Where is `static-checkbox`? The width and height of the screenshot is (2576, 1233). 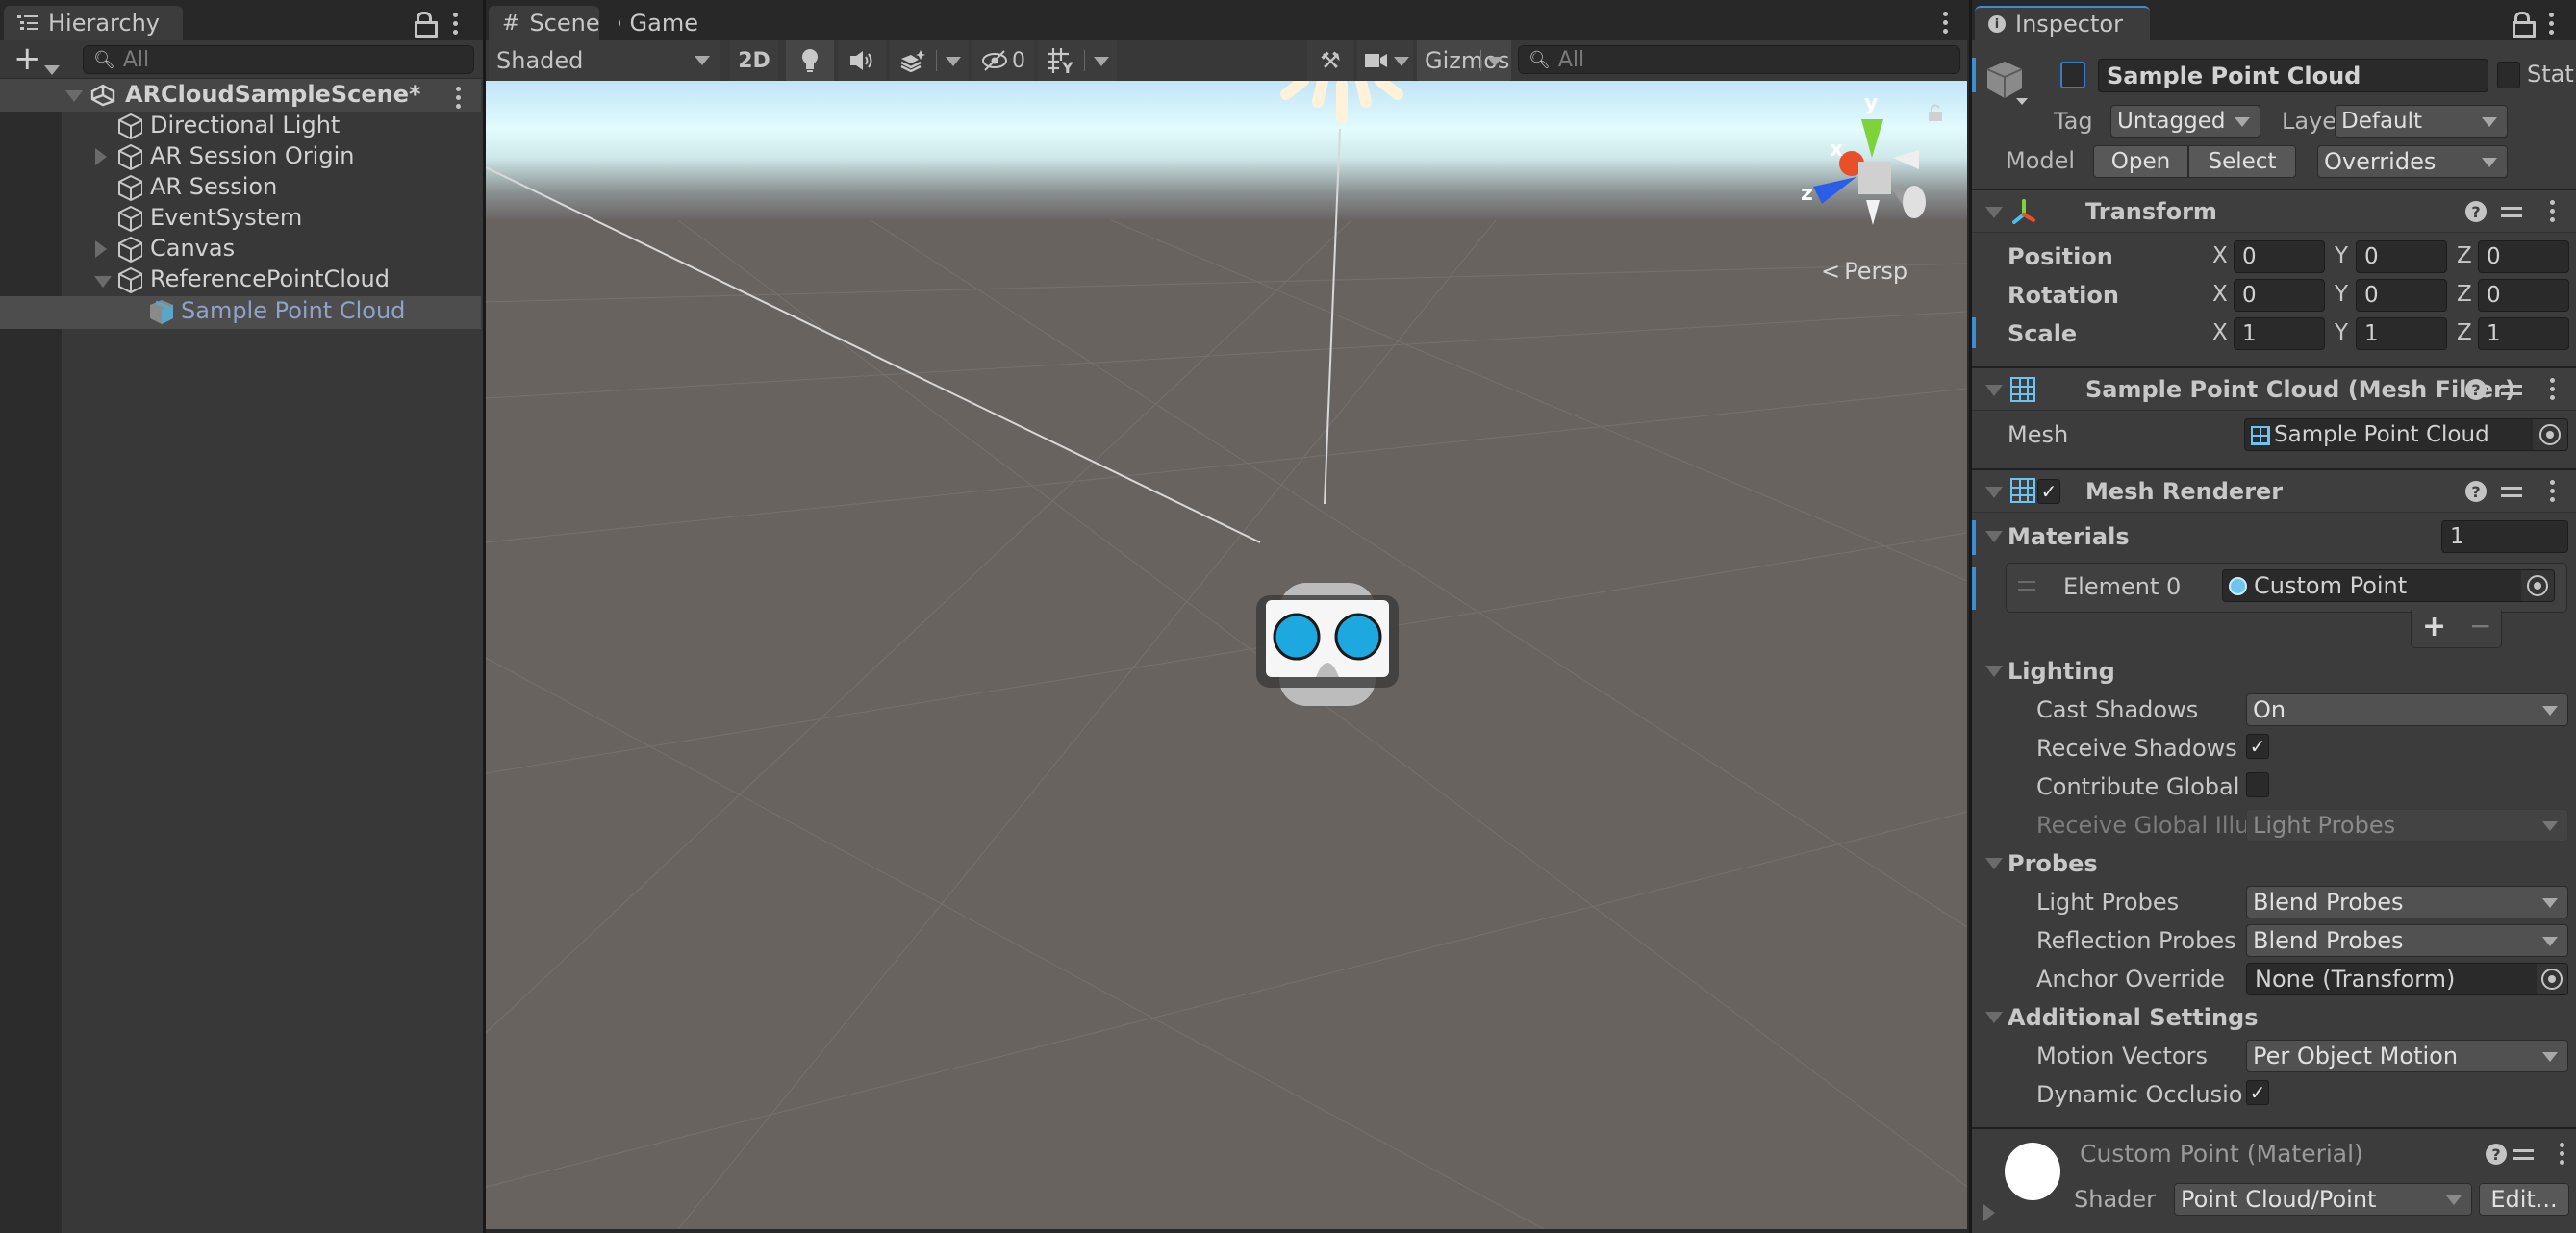
static-checkbox is located at coordinates (2508, 75).